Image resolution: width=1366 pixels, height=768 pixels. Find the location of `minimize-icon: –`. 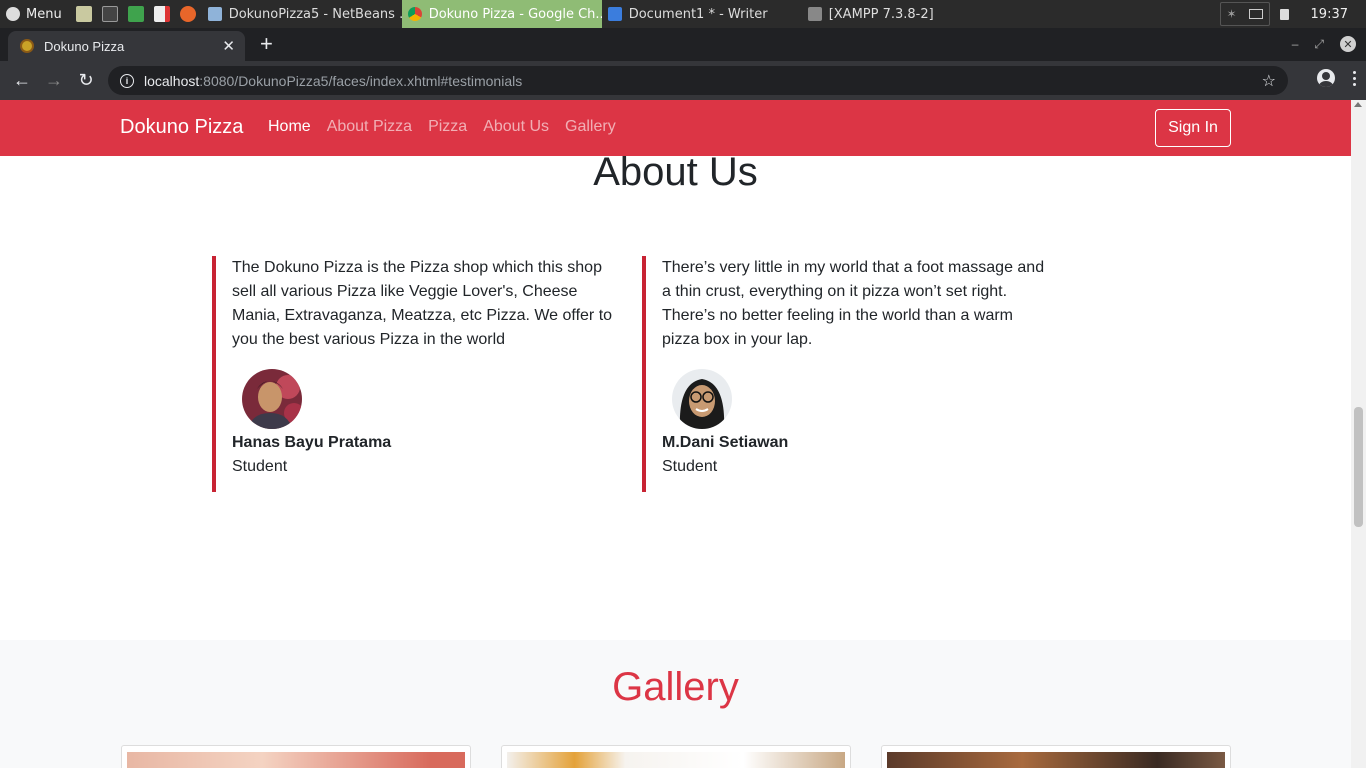

minimize-icon: – is located at coordinates (1295, 44).